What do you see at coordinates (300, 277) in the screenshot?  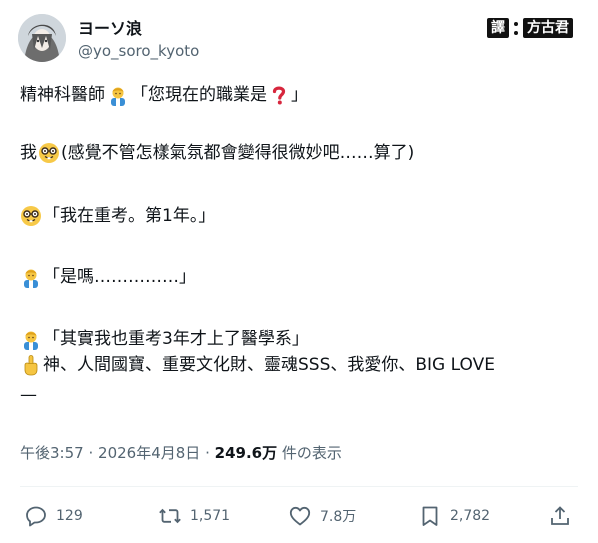 I see `tweet-line-4: 「是嗎……………」` at bounding box center [300, 277].